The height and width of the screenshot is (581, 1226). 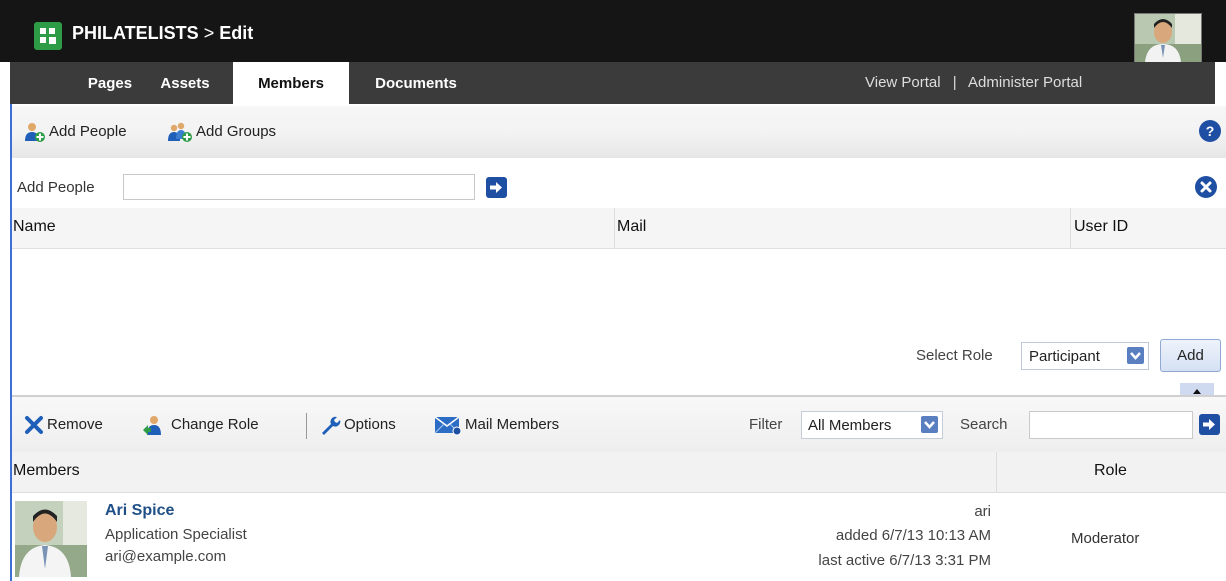 I want to click on options-label: Options, so click(x=370, y=424).